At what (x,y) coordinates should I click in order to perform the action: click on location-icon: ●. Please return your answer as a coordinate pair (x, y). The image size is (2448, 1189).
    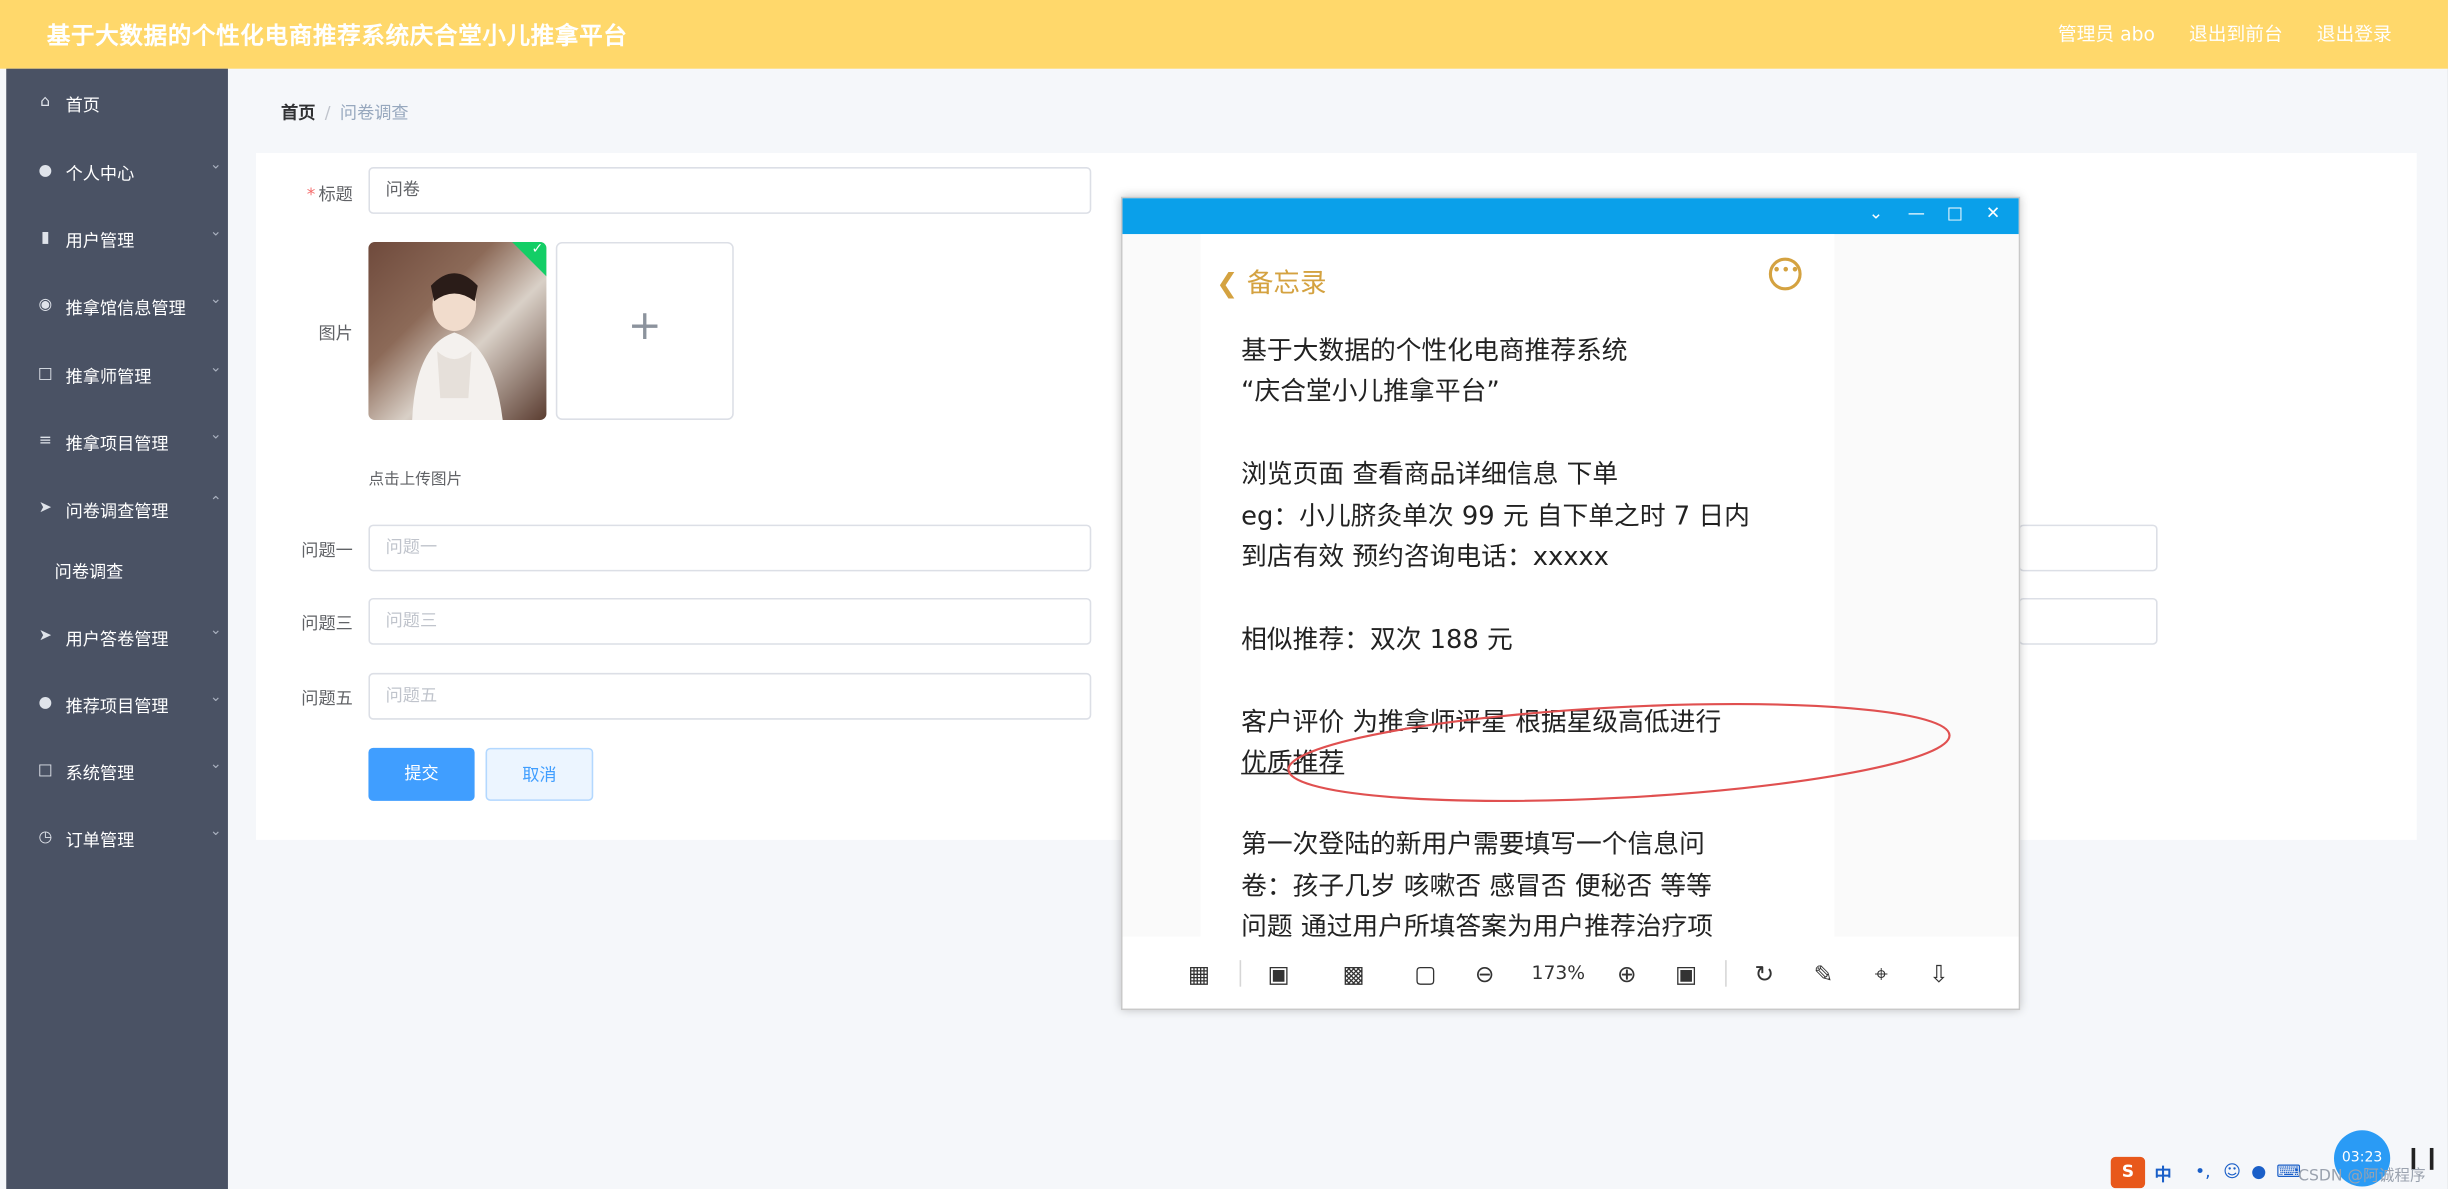
    Looking at the image, I should click on (45, 703).